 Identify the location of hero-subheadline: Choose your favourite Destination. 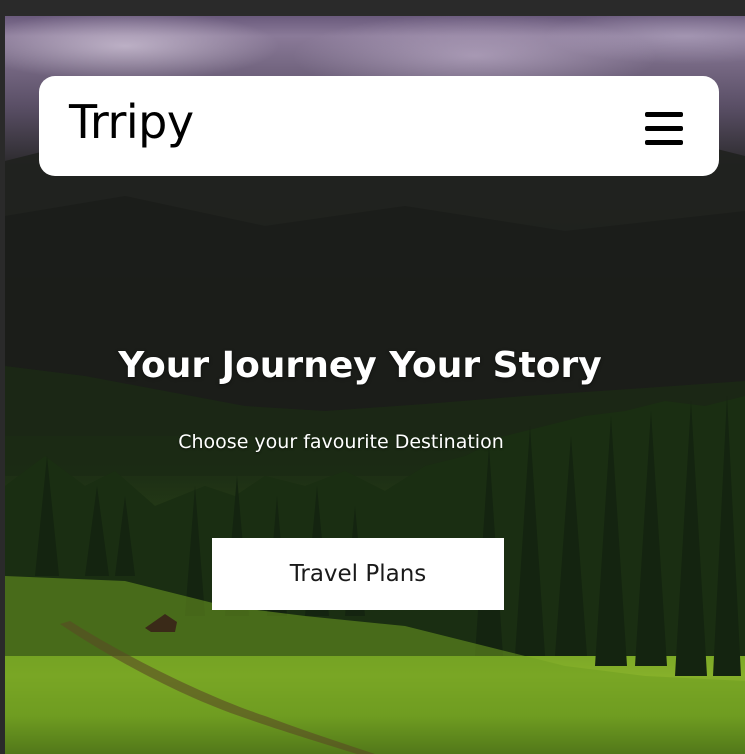
(341, 442).